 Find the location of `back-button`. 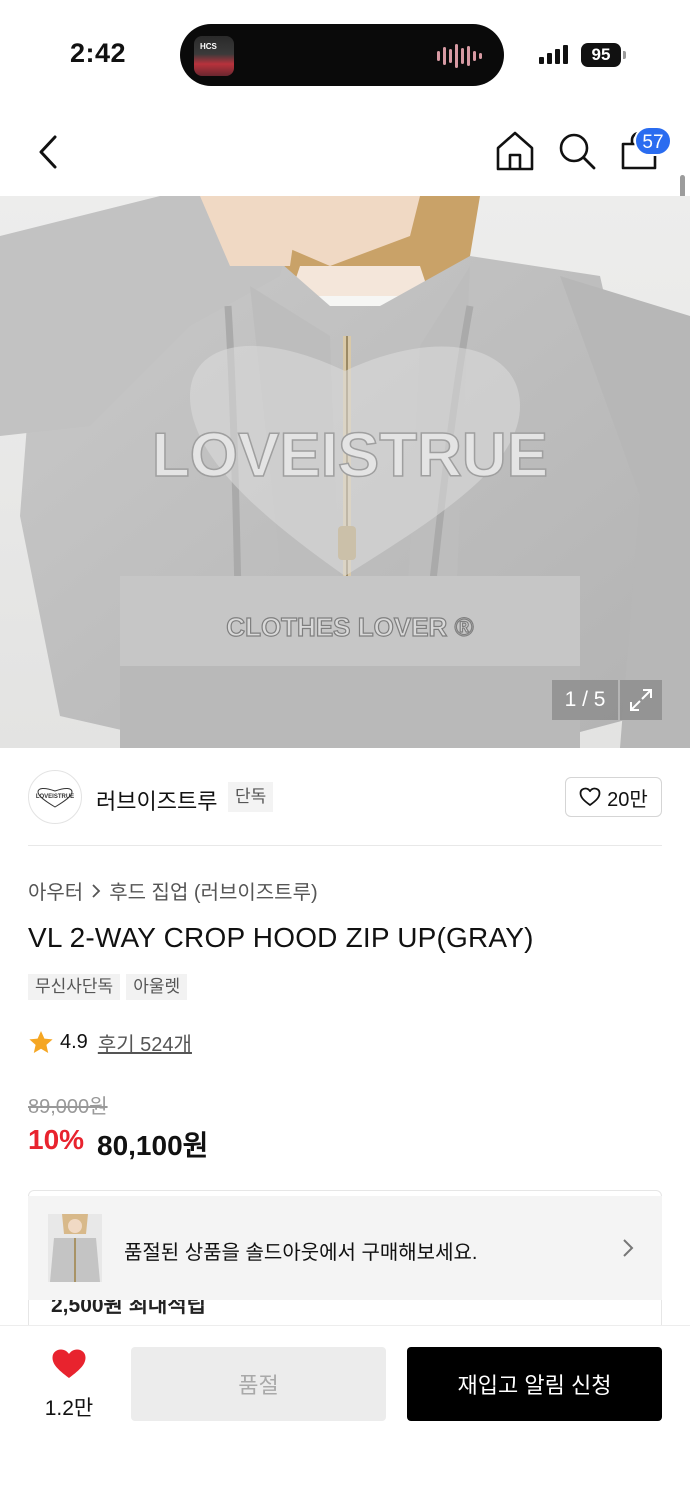

back-button is located at coordinates (48, 152).